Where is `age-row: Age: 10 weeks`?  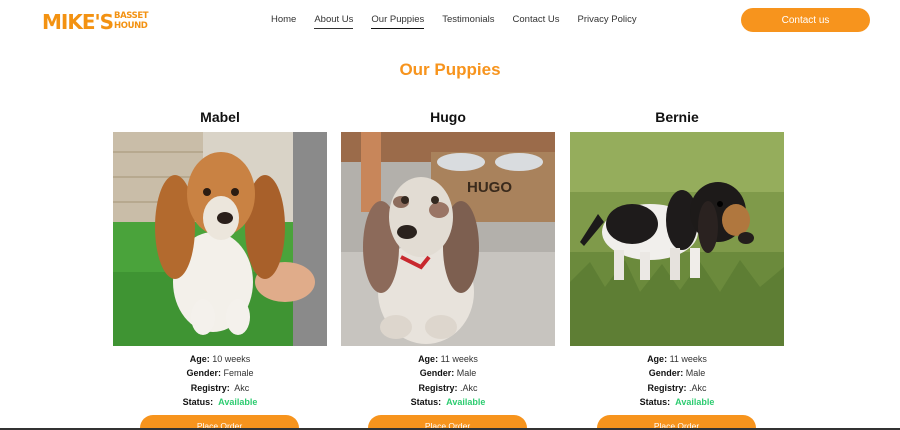 age-row: Age: 10 weeks is located at coordinates (220, 359).